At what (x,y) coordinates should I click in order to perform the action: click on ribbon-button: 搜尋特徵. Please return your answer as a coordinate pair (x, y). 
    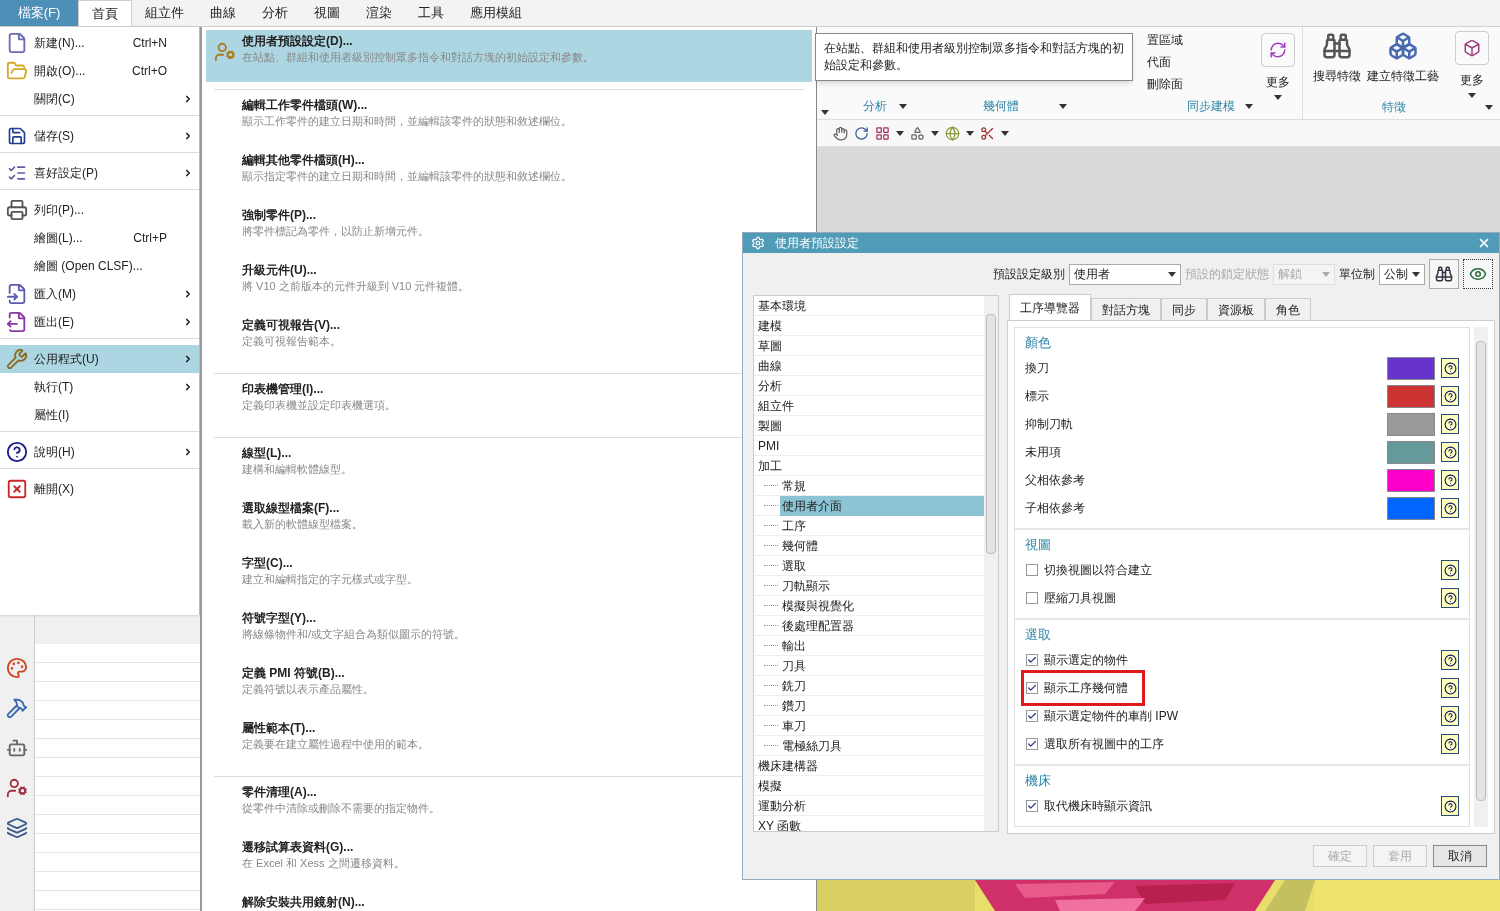
    Looking at the image, I should click on (1337, 58).